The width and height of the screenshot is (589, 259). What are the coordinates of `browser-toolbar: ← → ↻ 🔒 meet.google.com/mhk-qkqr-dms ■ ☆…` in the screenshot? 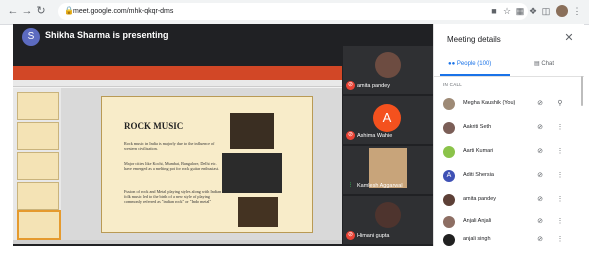 It's located at (294, 12).